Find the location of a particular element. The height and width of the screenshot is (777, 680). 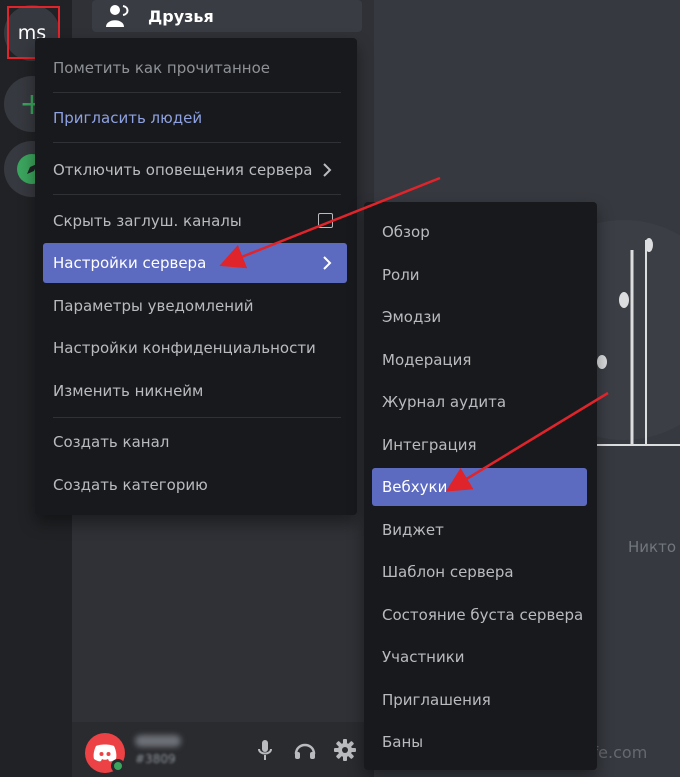

submenu-item-webhooks: Вебхуки is located at coordinates (479, 487).